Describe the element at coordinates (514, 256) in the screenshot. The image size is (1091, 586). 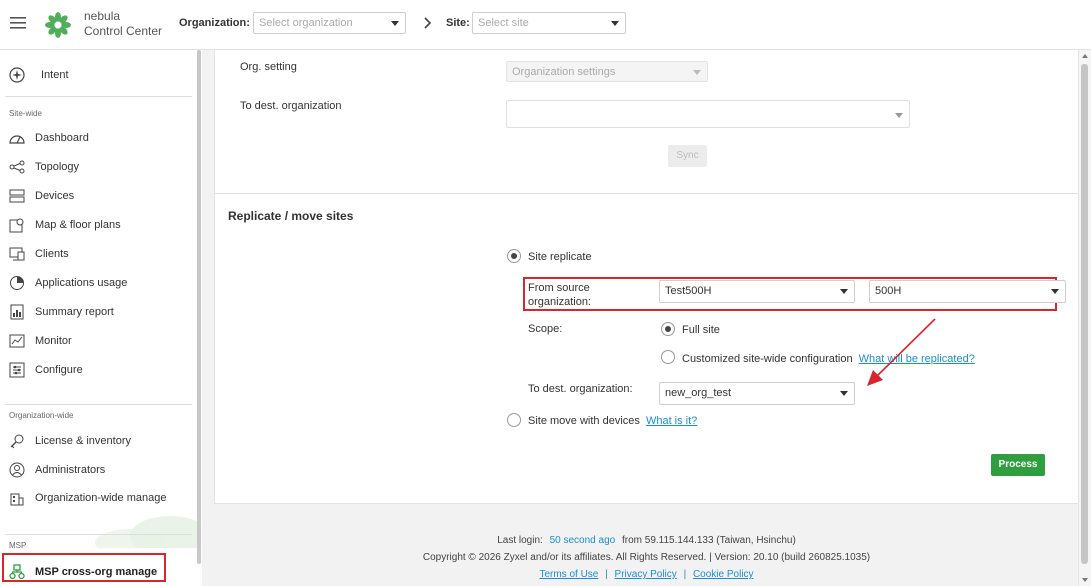
I see `site-replicate-radio` at that location.